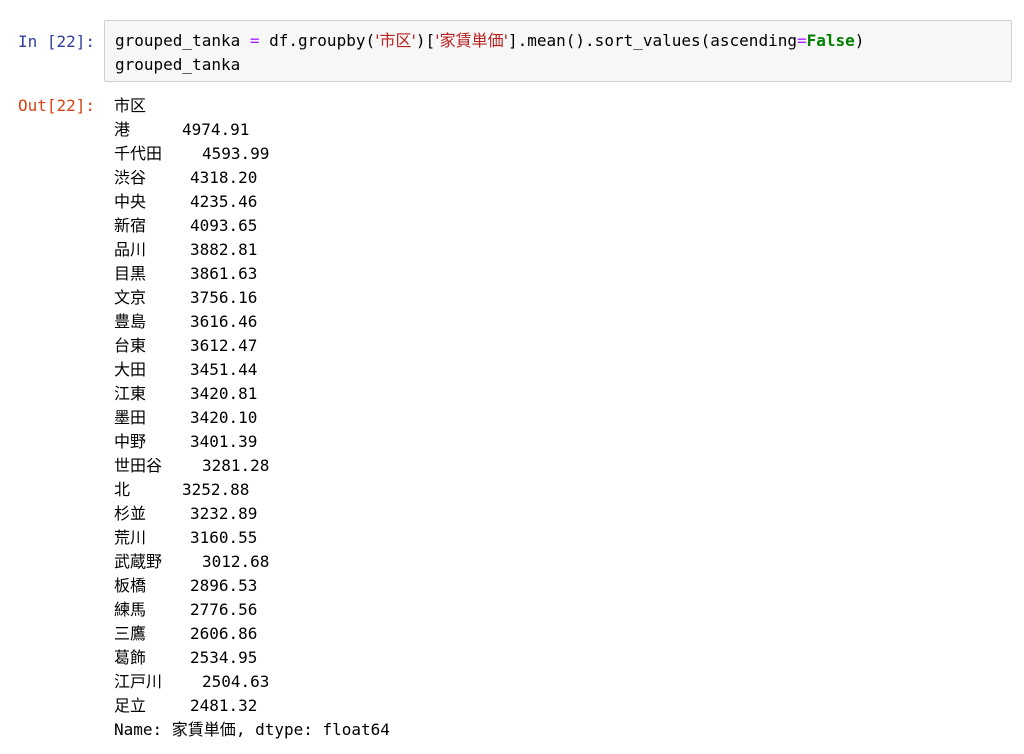 The image size is (1024, 754). What do you see at coordinates (236, 681) in the screenshot?
I see `row-value: 2504.63` at bounding box center [236, 681].